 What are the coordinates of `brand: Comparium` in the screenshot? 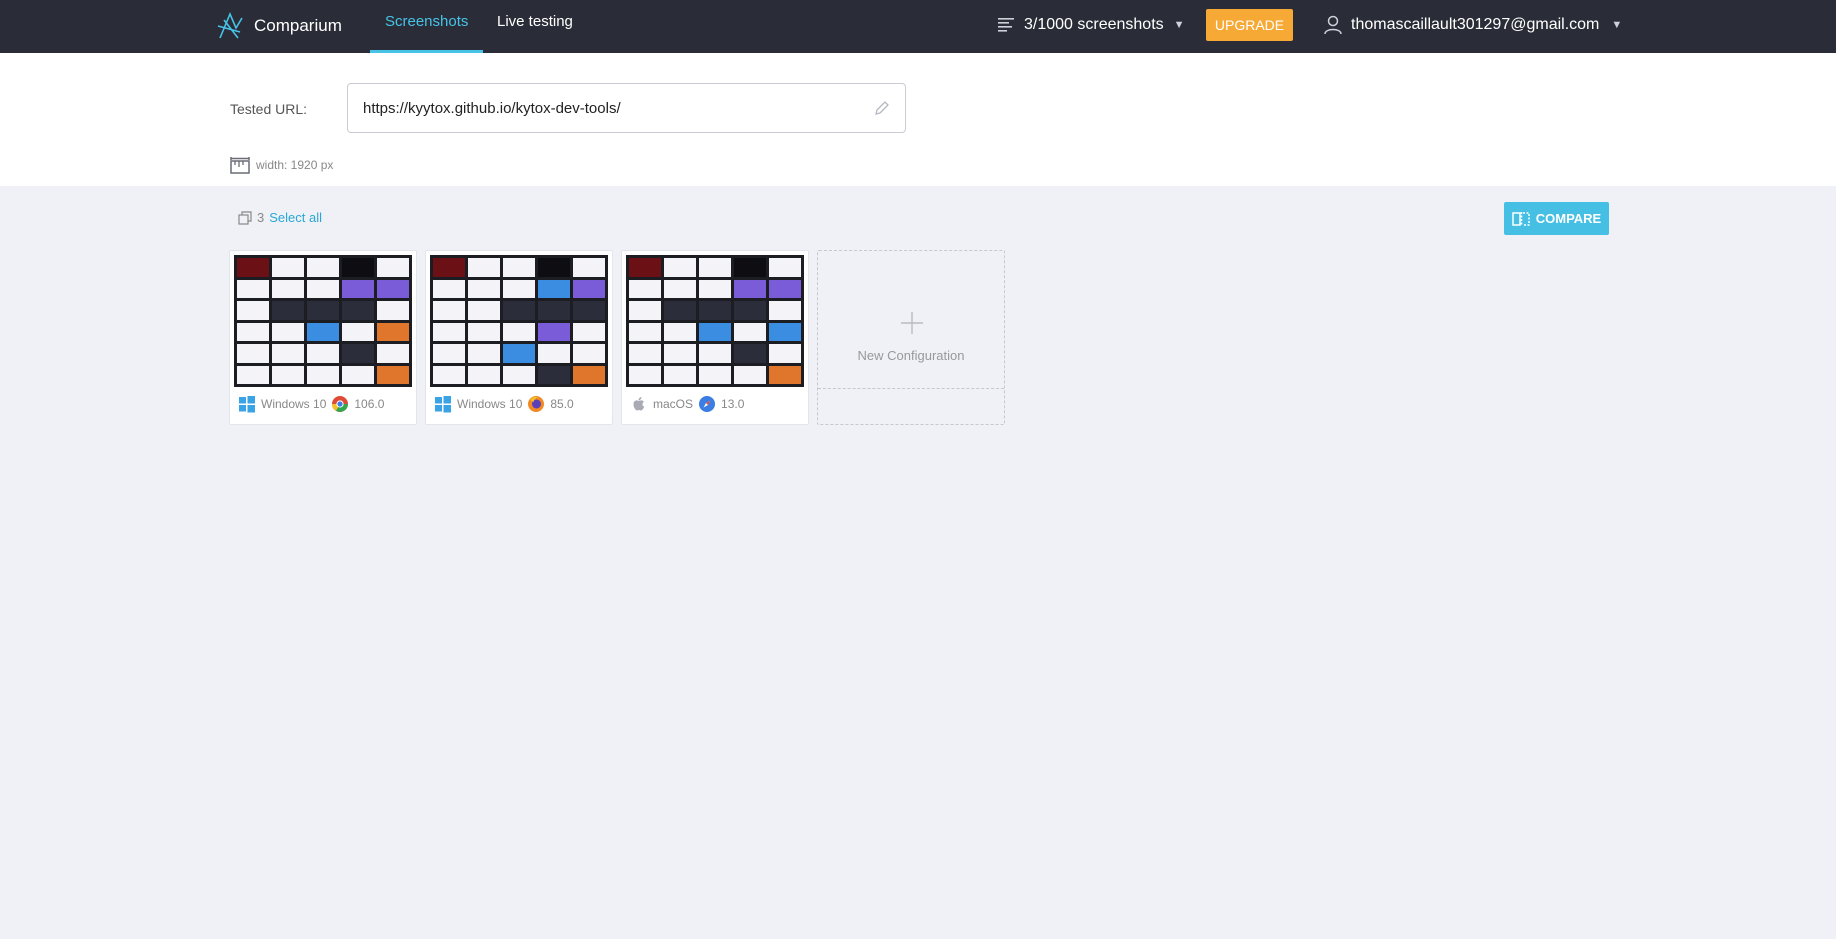 It's located at (278, 26).